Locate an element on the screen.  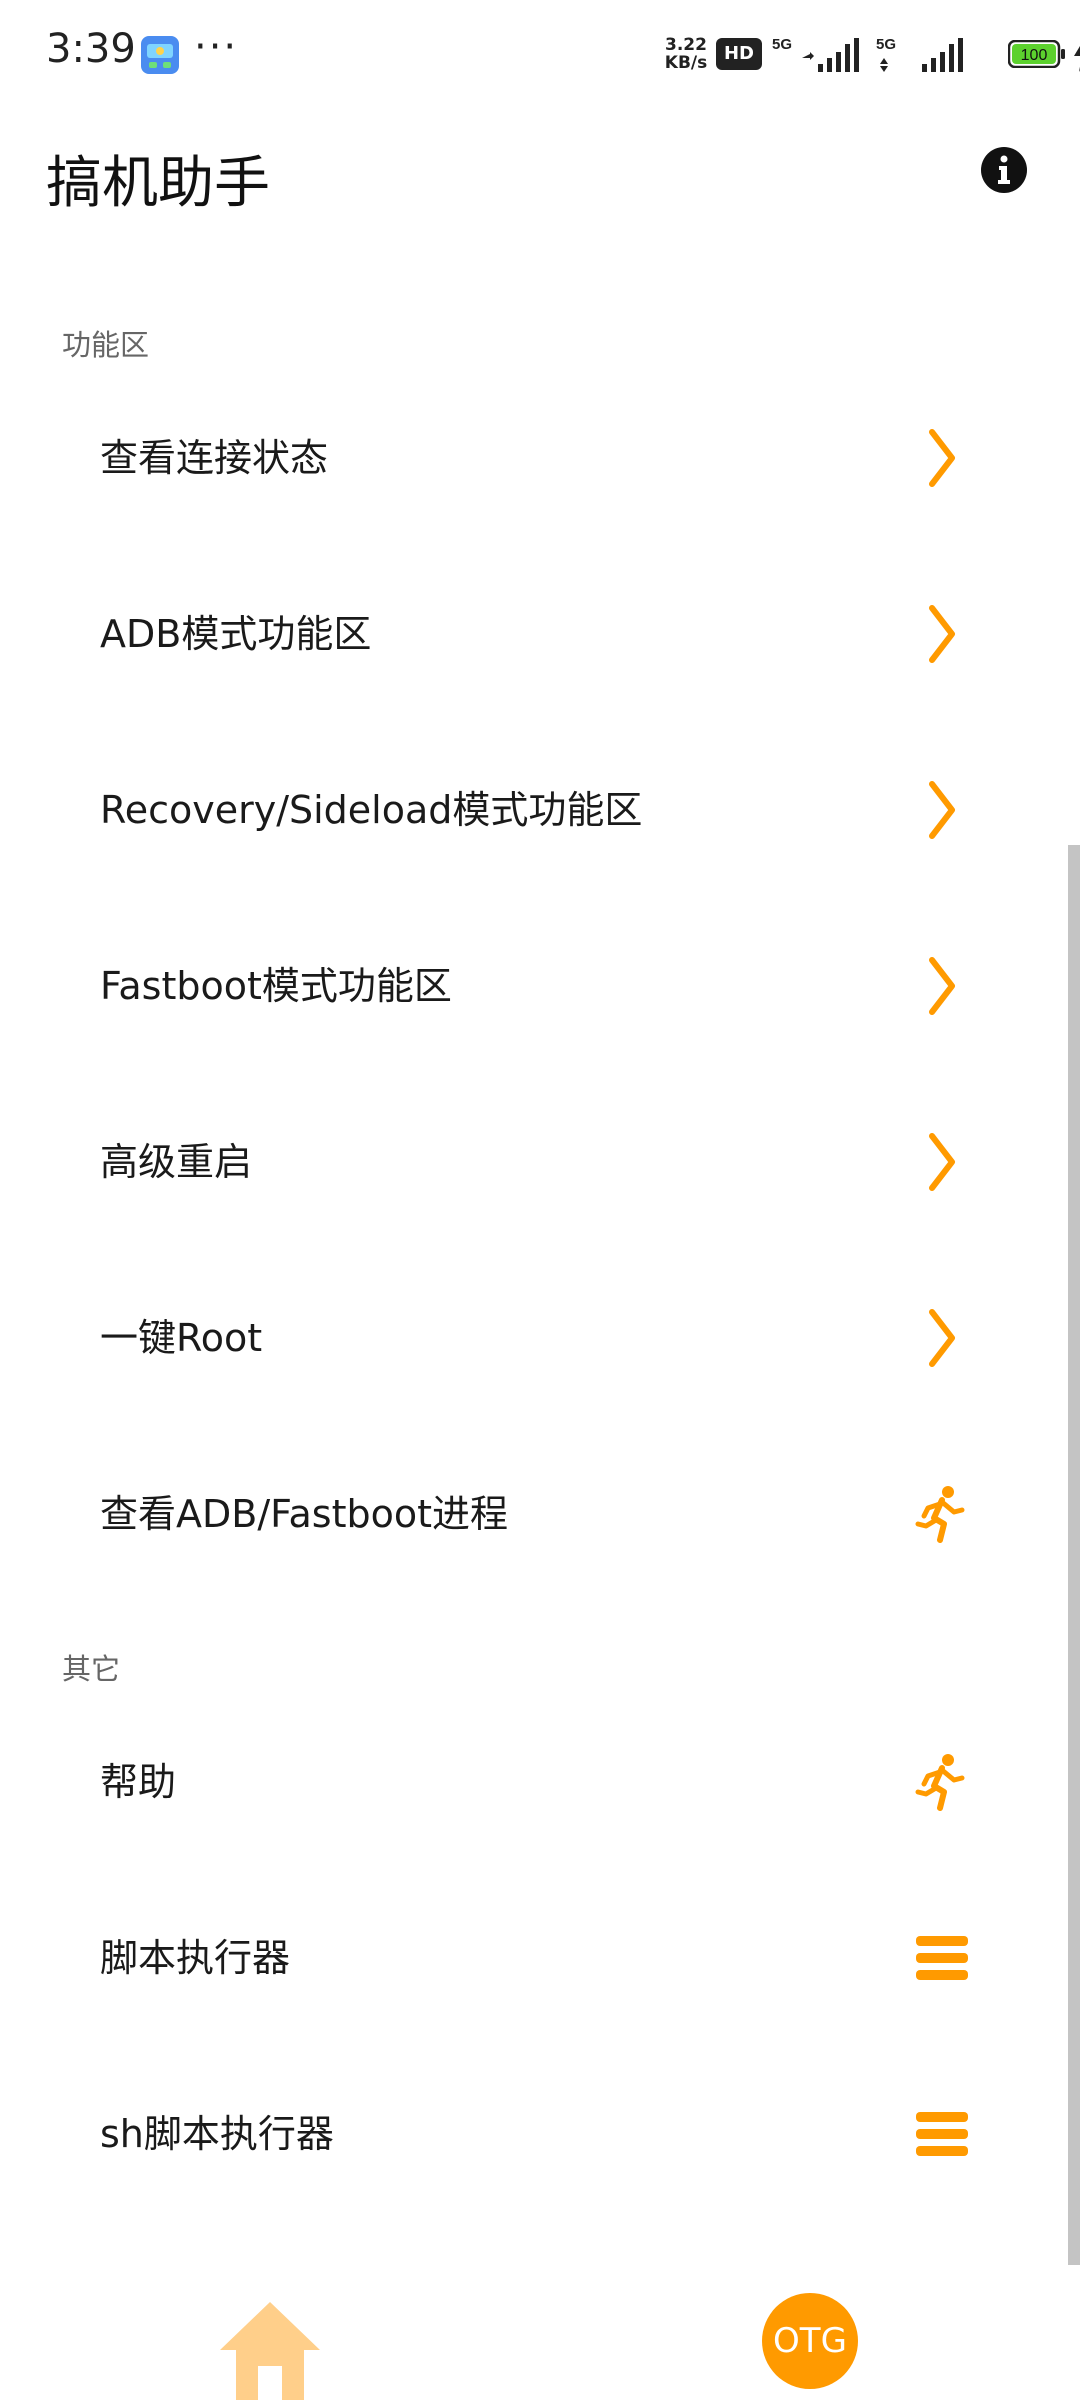
list-item-connection-status: 查看连接状态 is located at coordinates (530, 458).